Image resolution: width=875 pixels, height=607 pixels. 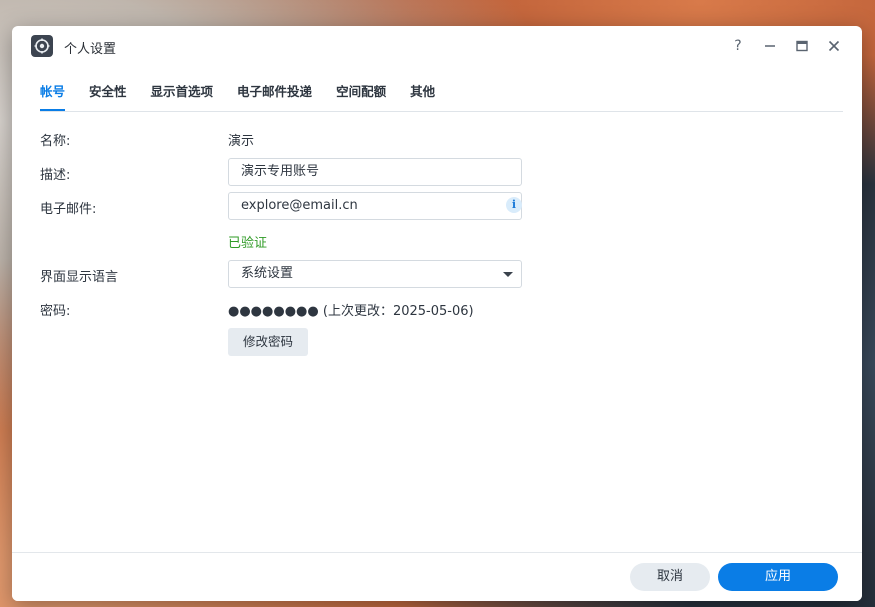 I want to click on tab-security: 安全性, so click(x=108, y=96).